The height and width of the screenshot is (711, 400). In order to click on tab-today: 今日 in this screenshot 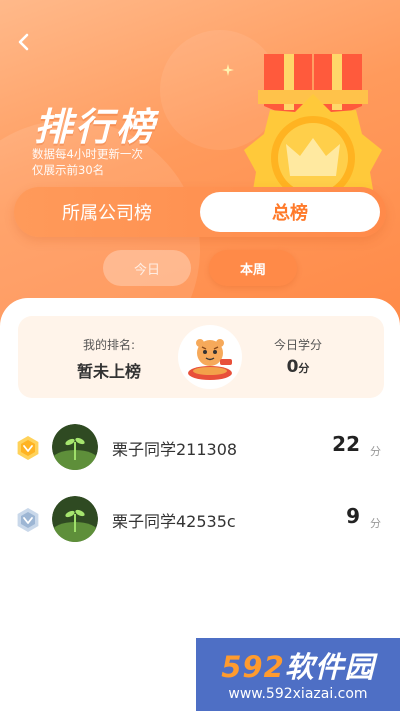, I will do `click(147, 268)`.